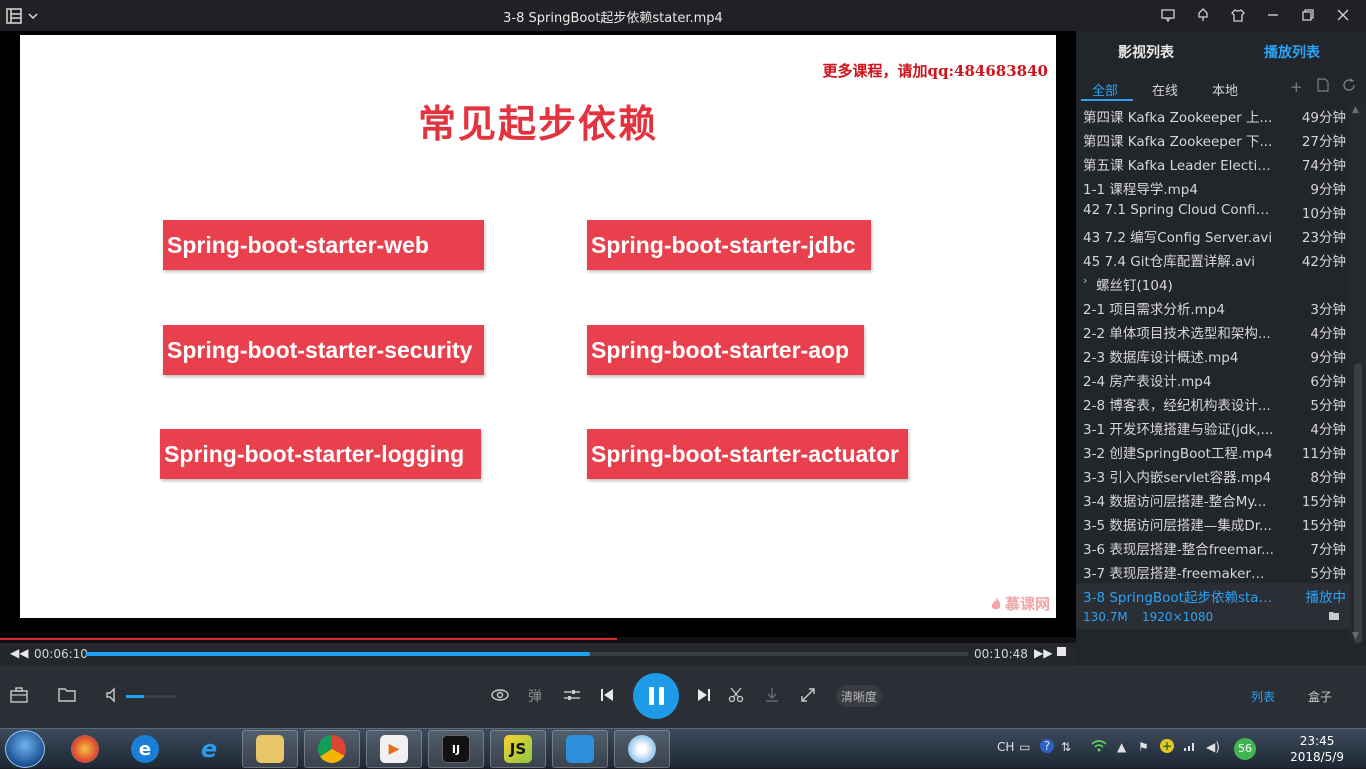 The width and height of the screenshot is (1366, 769). I want to click on list-item: 42 7.1 Spring Cloud Config... 10分钟, so click(1213, 211).